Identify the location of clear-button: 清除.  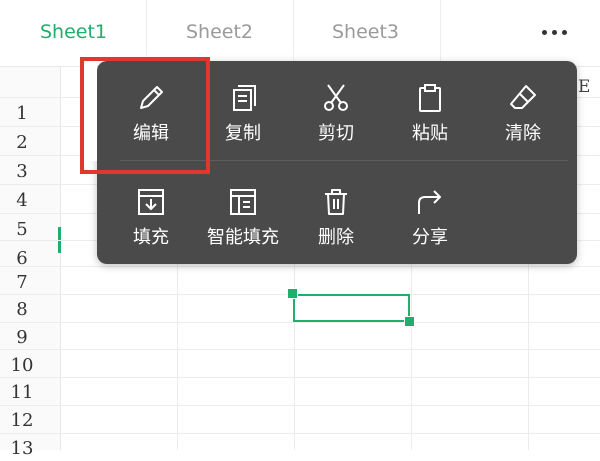
(523, 114).